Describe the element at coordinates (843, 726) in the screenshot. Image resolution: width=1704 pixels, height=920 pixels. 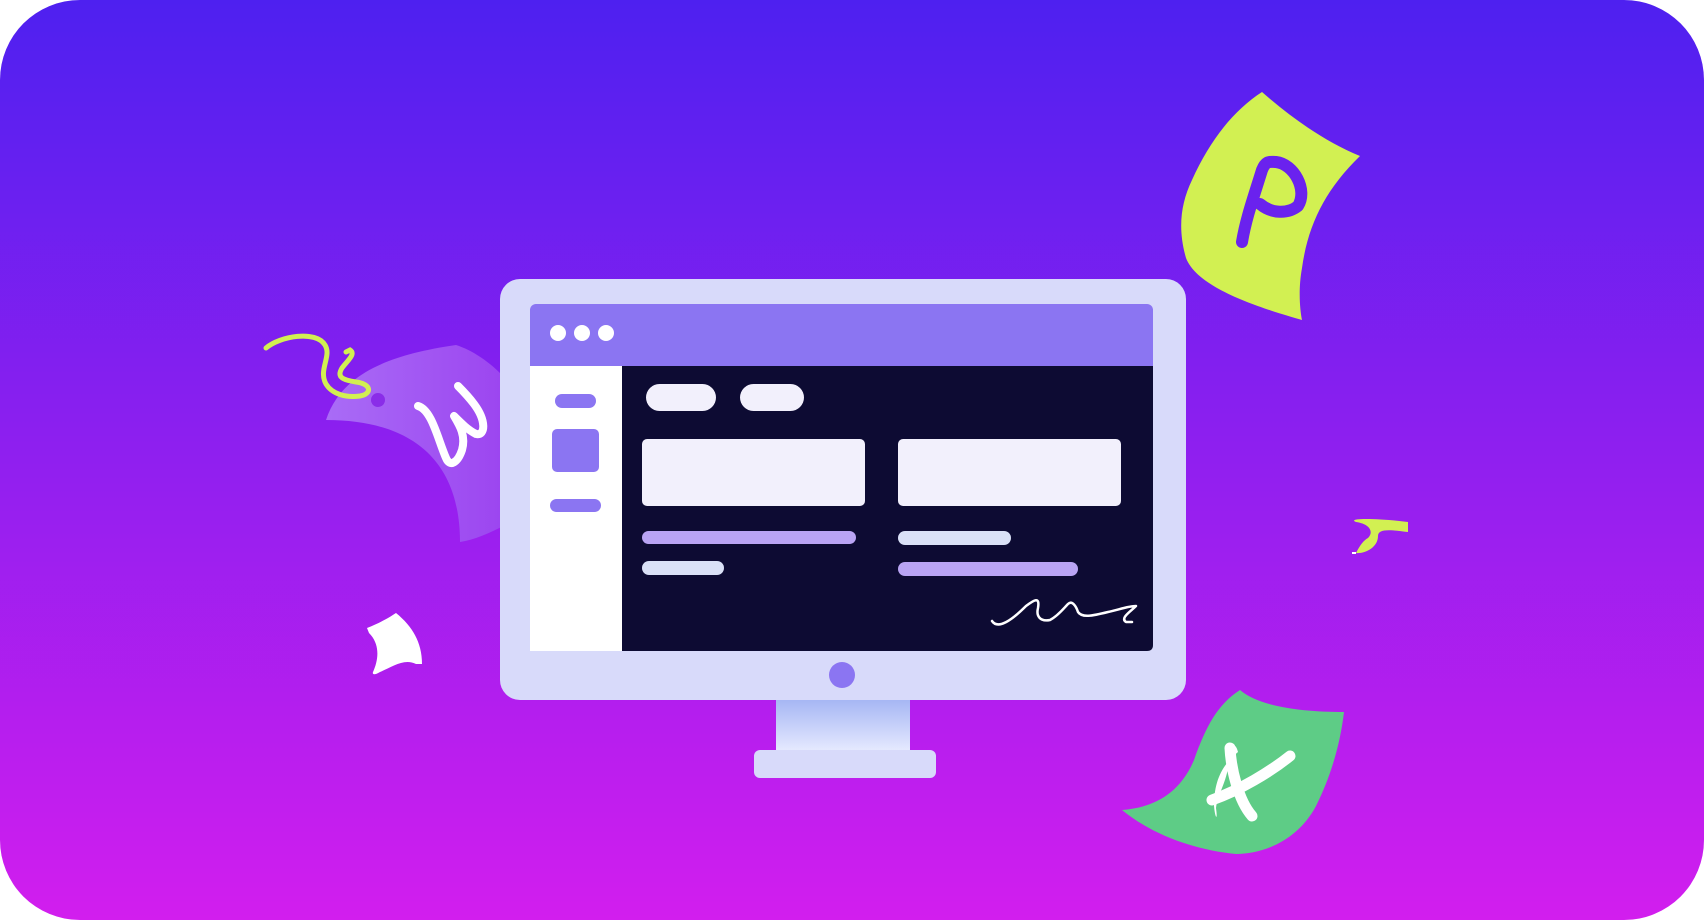
I see `monitor-neck` at that location.